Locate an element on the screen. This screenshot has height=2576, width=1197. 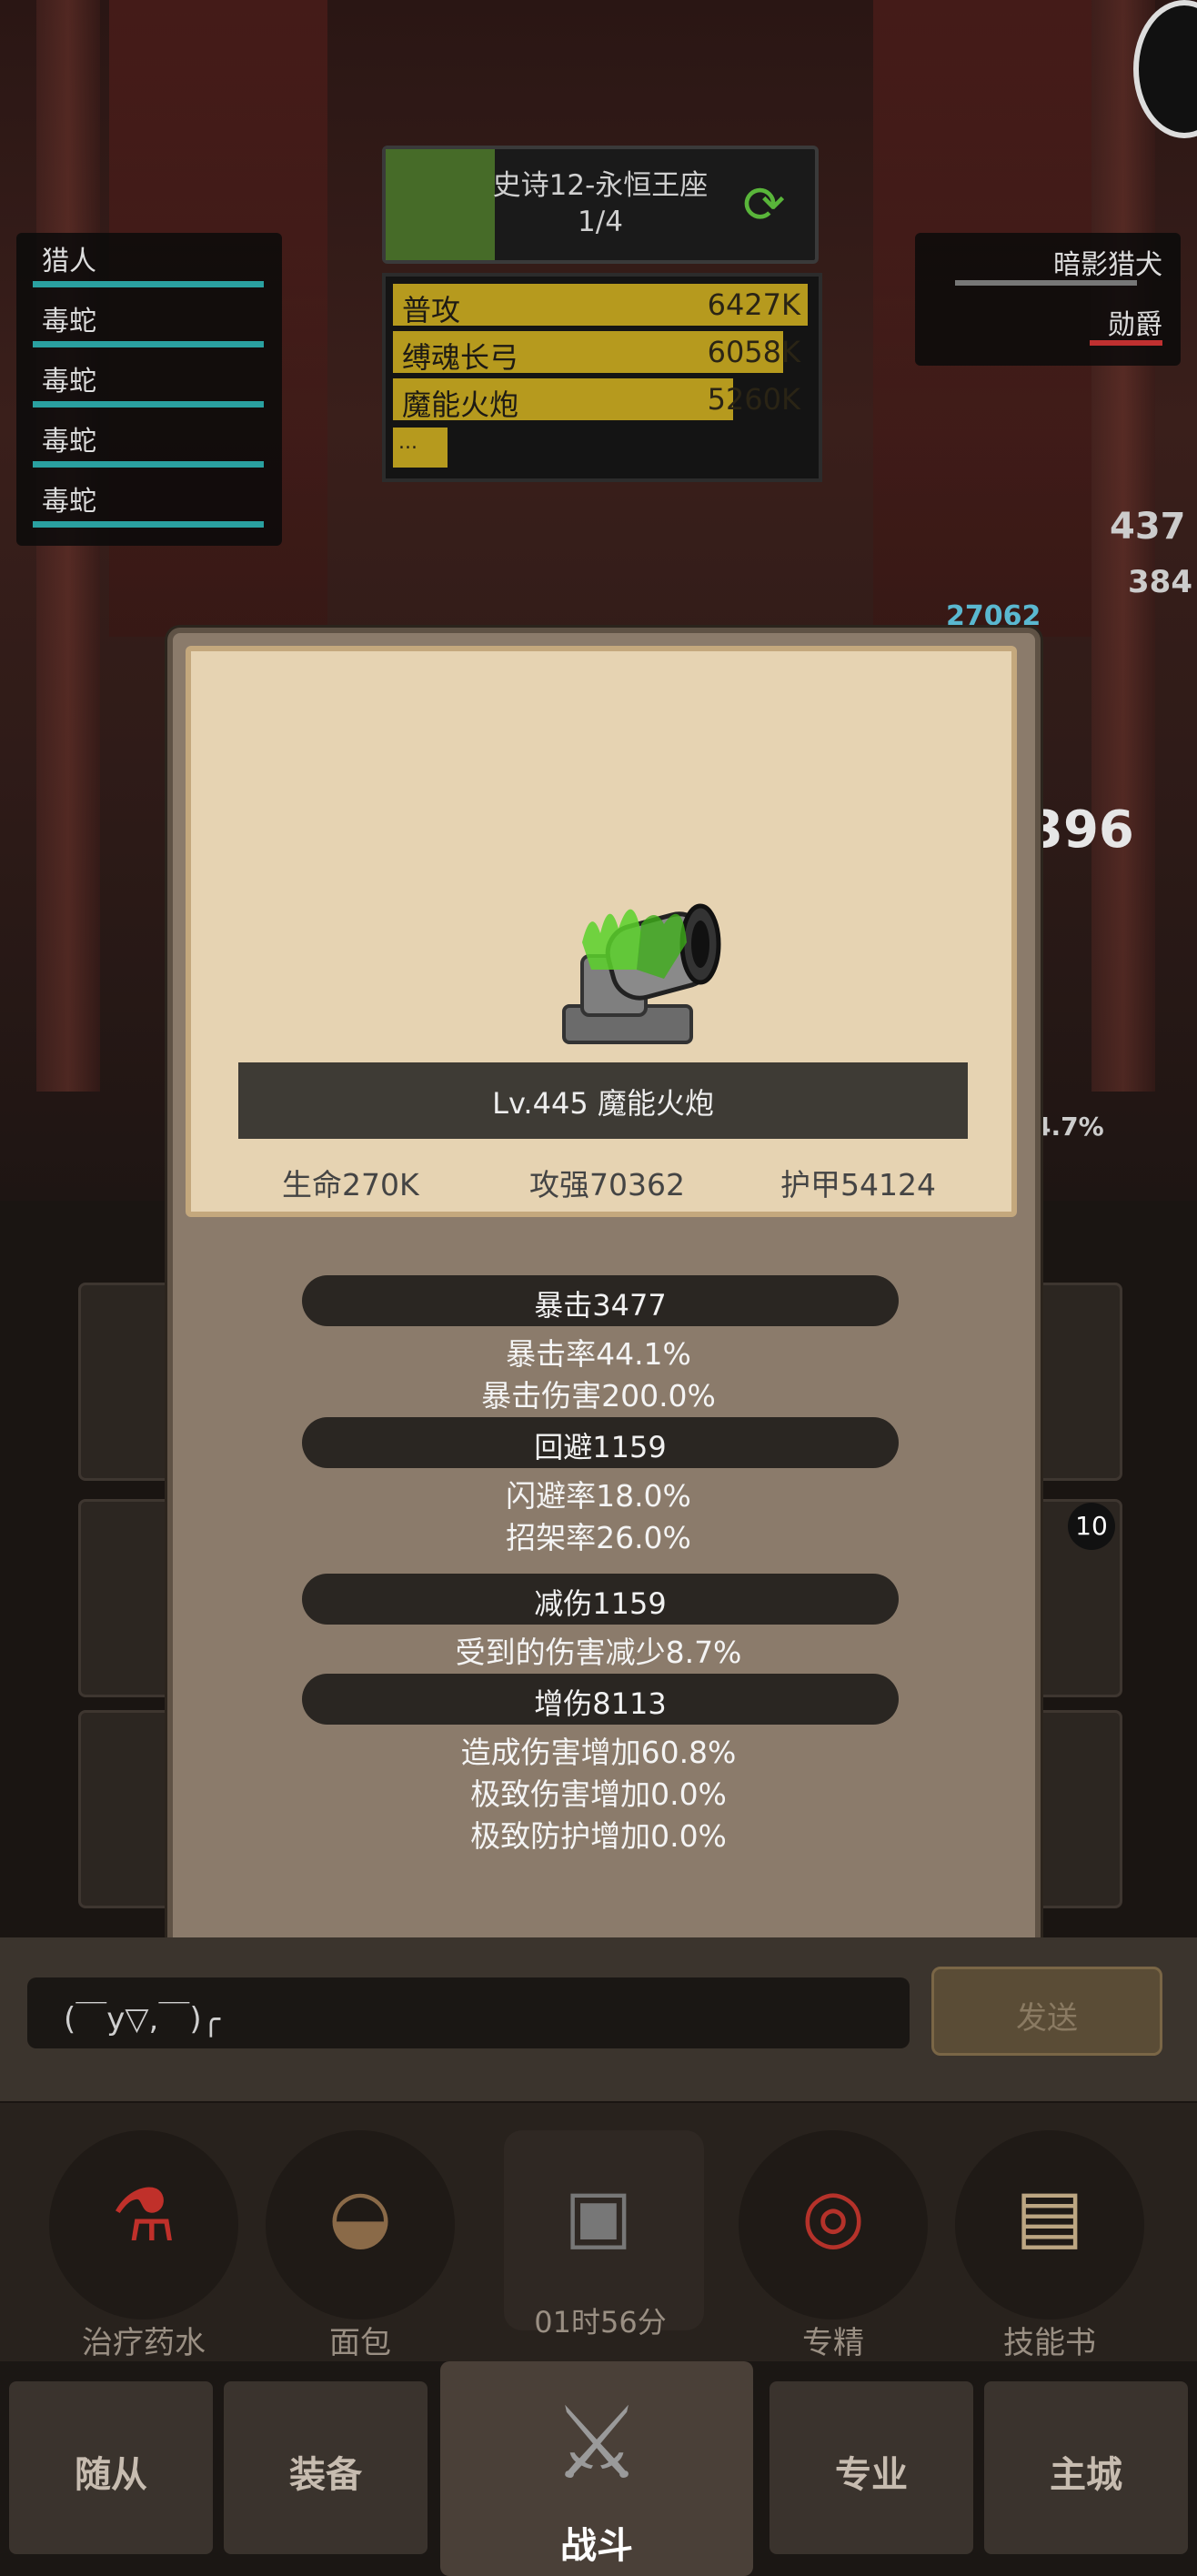
nav-equipment: 装备 is located at coordinates (326, 2467).